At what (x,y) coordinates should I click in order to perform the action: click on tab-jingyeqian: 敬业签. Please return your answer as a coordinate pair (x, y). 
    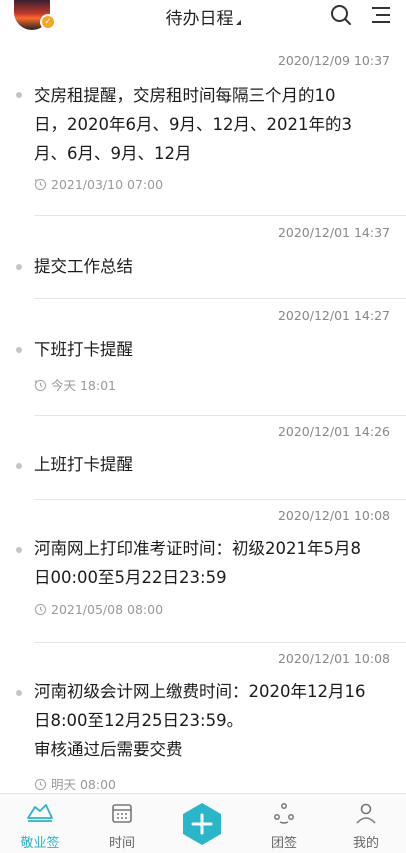
    Looking at the image, I should click on (40, 823).